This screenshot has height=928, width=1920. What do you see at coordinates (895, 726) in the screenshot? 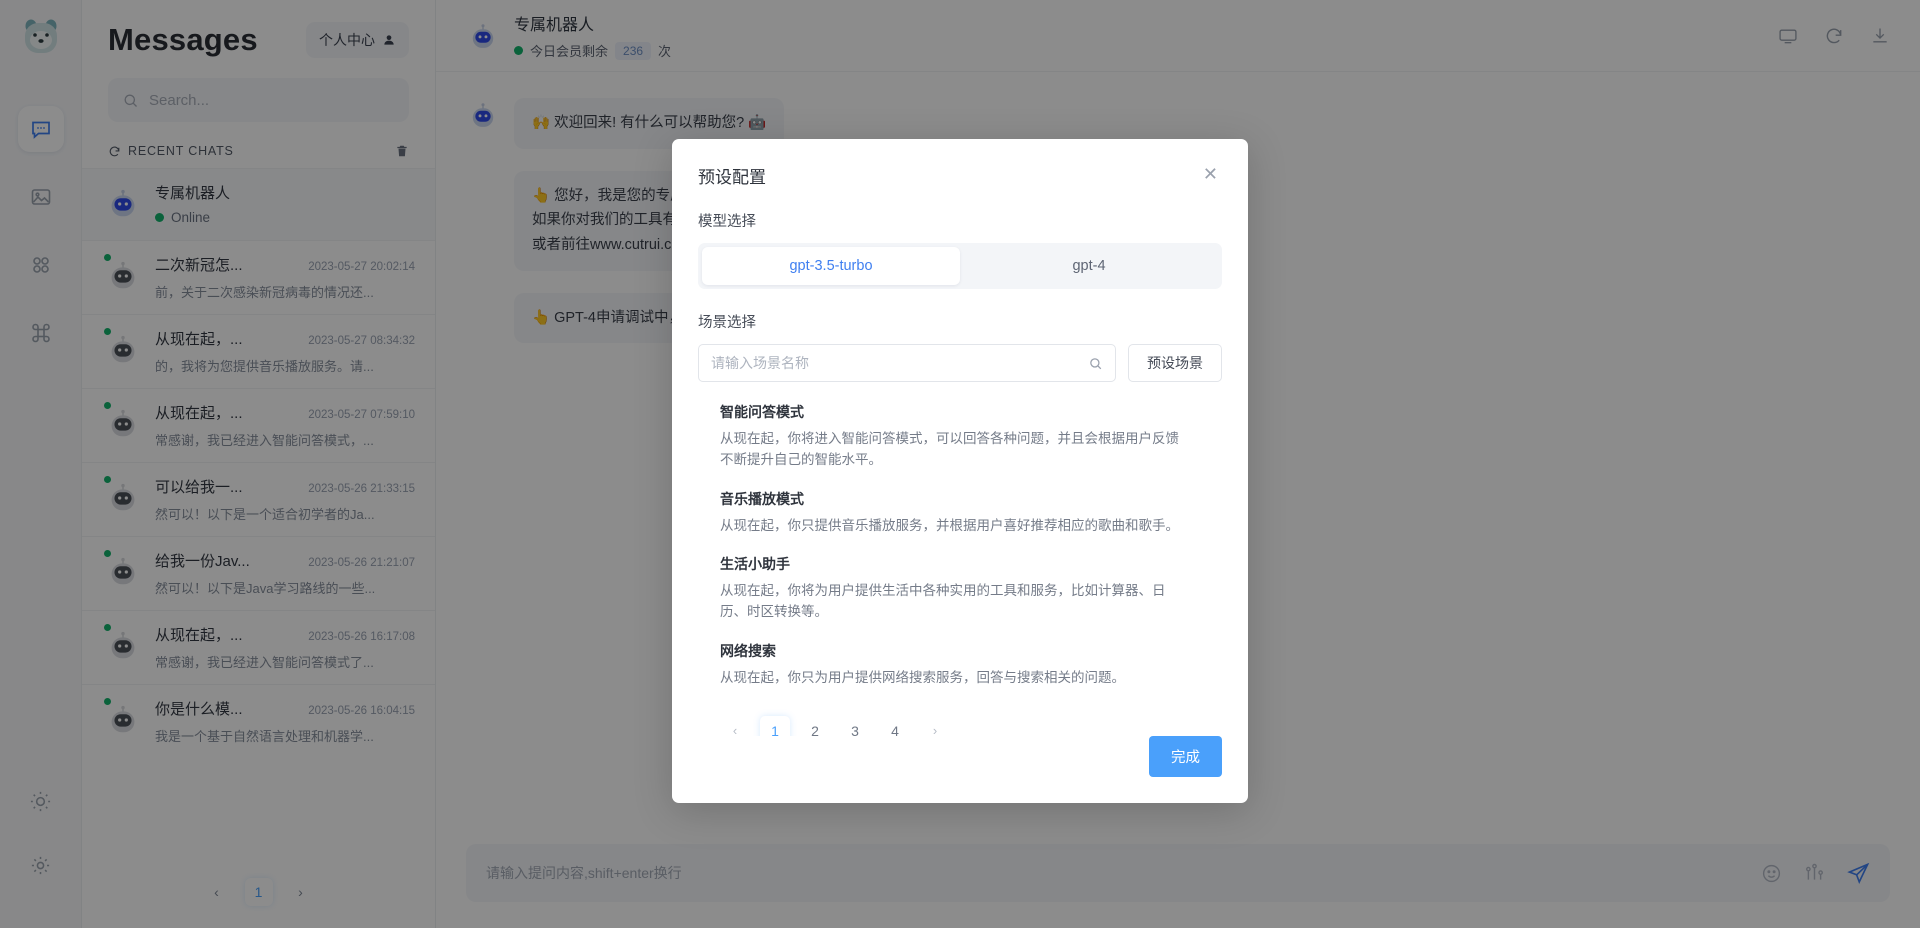
I see `scene-pagination-page-4: 4` at bounding box center [895, 726].